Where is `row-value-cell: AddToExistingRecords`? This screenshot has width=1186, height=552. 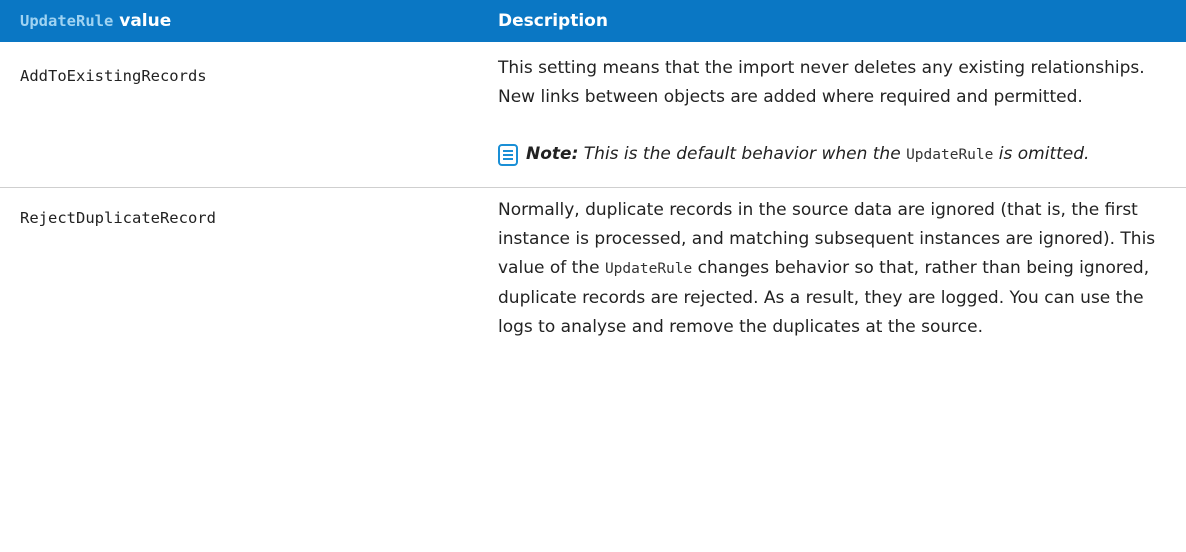 row-value-cell: AddToExistingRecords is located at coordinates (239, 115).